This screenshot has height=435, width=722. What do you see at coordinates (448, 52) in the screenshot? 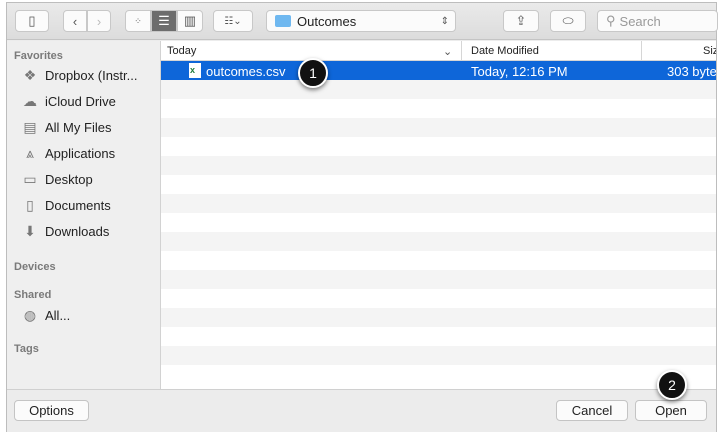
I see `sort-chevron-icon: ⌄` at bounding box center [448, 52].